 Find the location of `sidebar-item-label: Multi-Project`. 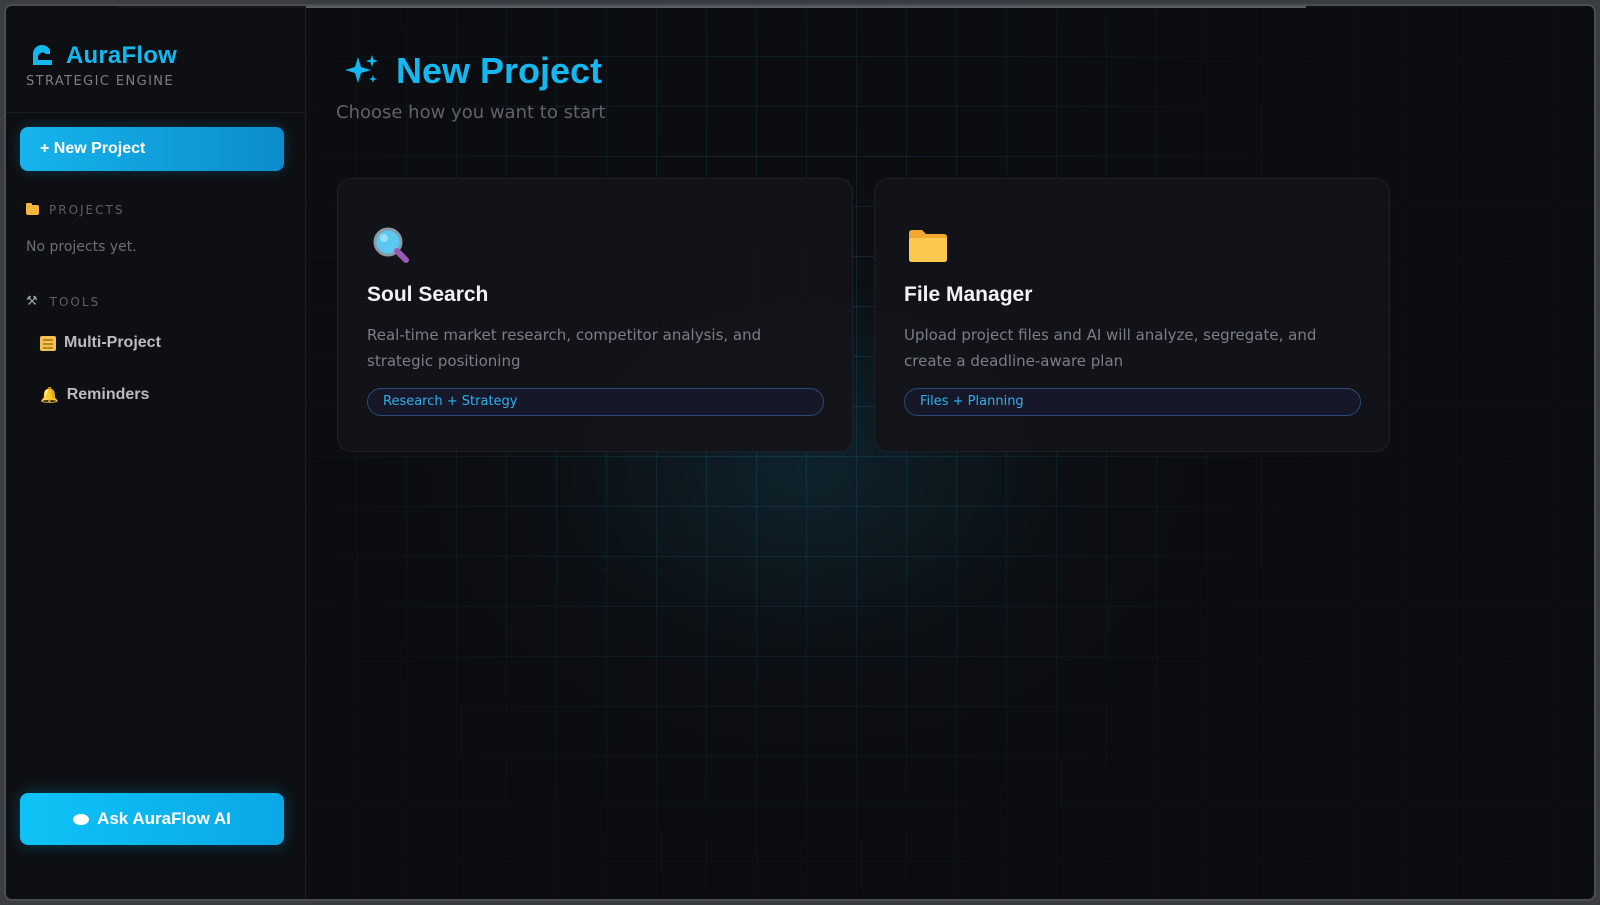

sidebar-item-label: Multi-Project is located at coordinates (112, 342).